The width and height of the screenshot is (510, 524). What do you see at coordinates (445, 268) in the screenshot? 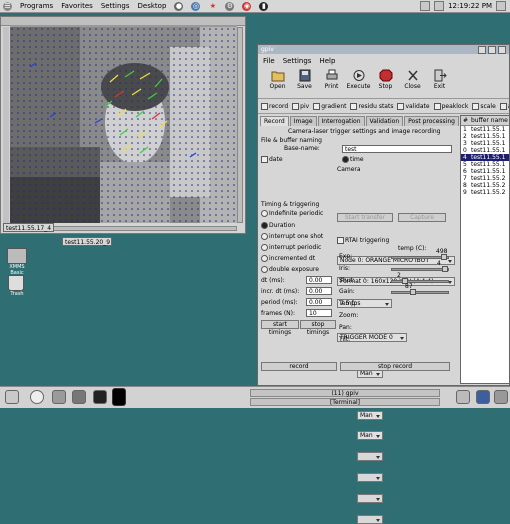
I see `slider-knob` at bounding box center [445, 268].